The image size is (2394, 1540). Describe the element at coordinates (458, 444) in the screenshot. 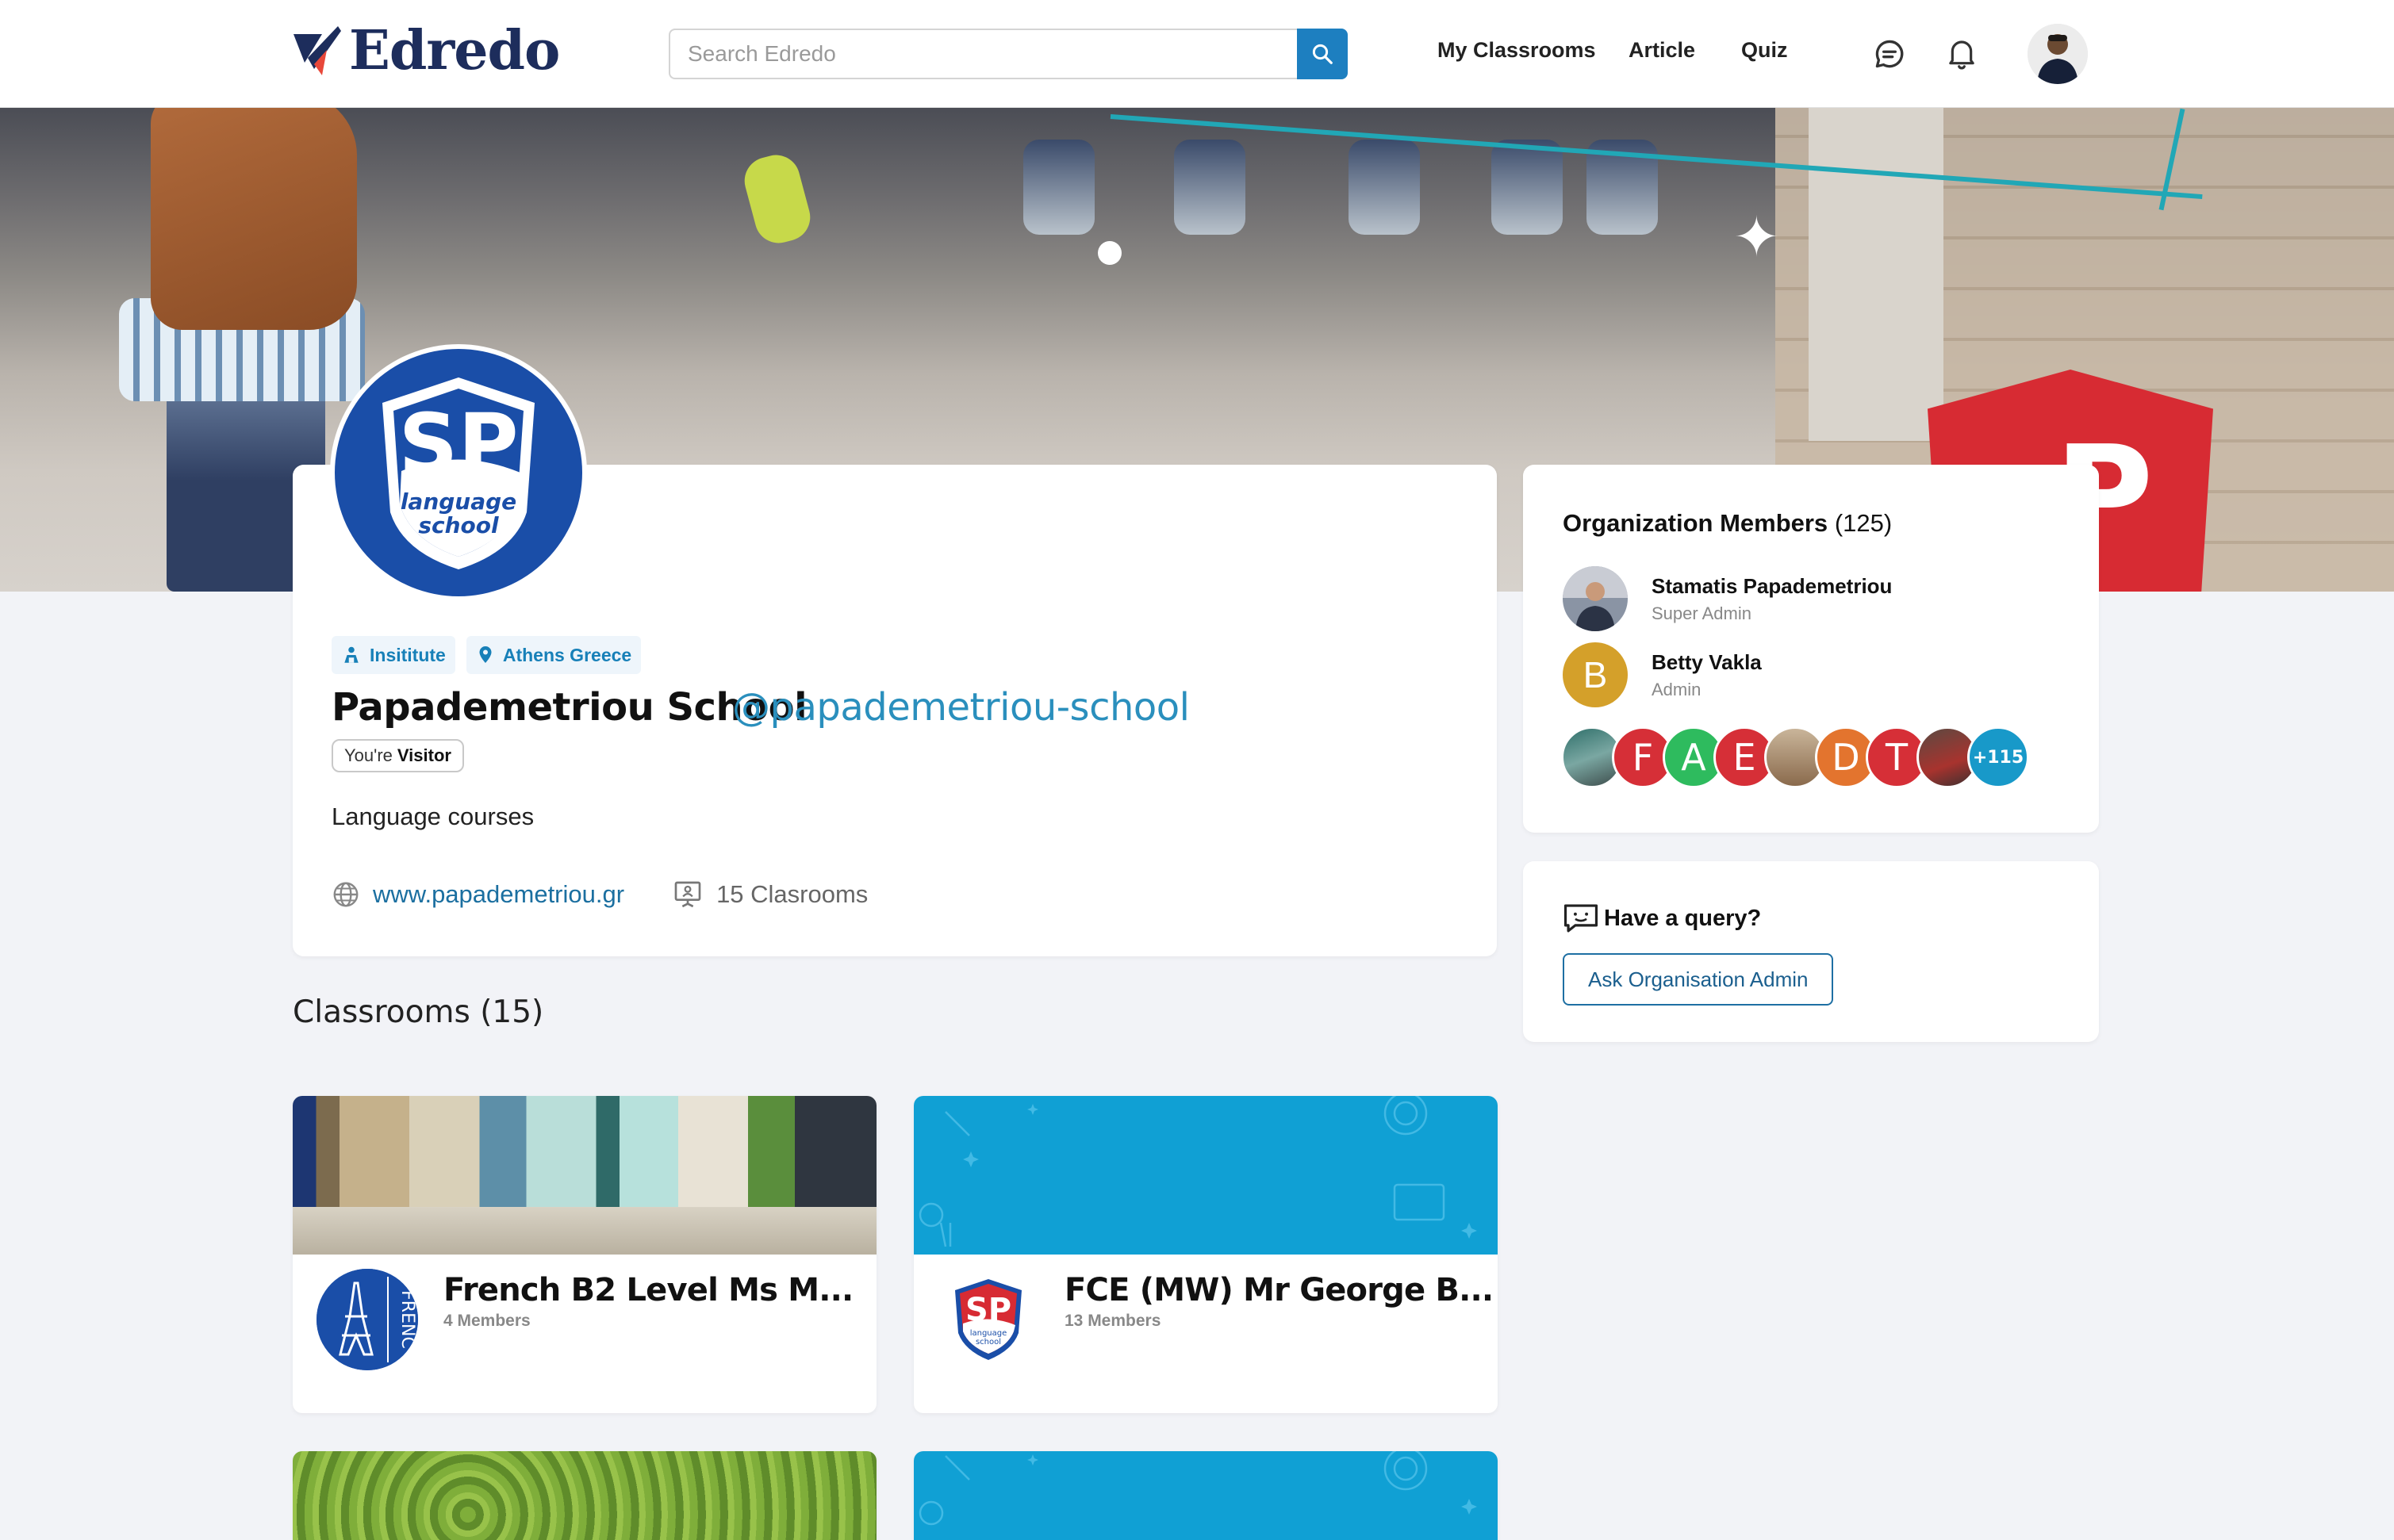

I see `logo-letters: SP` at that location.